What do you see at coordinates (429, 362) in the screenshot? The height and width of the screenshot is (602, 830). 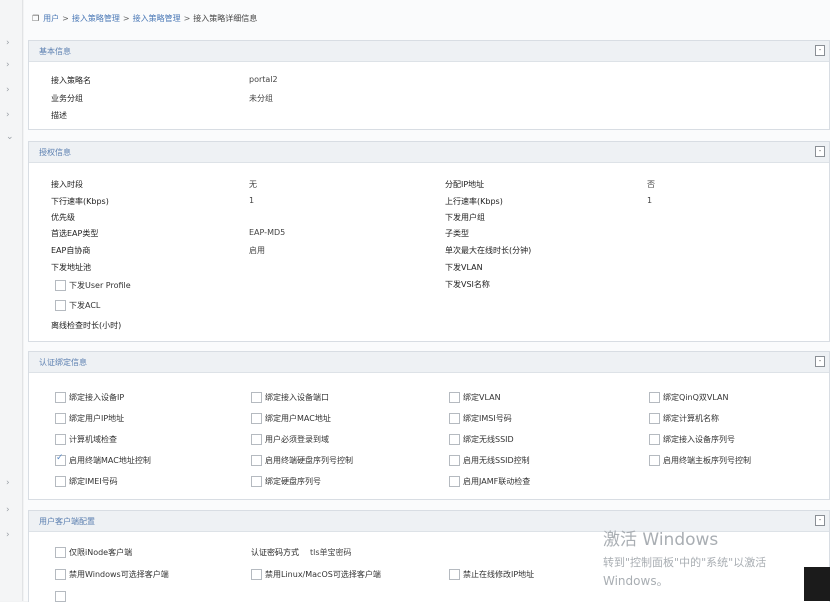 I see `binding-header: 认证绑定信息 -` at bounding box center [429, 362].